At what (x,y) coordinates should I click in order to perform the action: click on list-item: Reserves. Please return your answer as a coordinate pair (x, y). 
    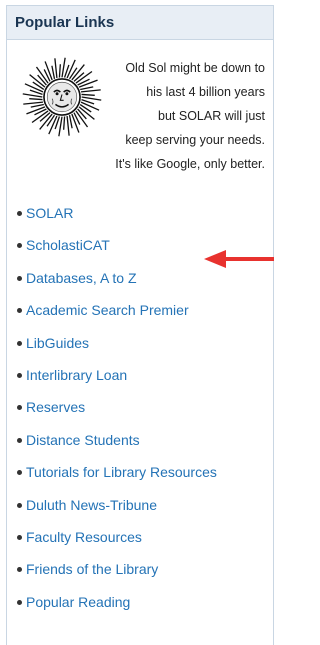
    Looking at the image, I should click on (139, 407).